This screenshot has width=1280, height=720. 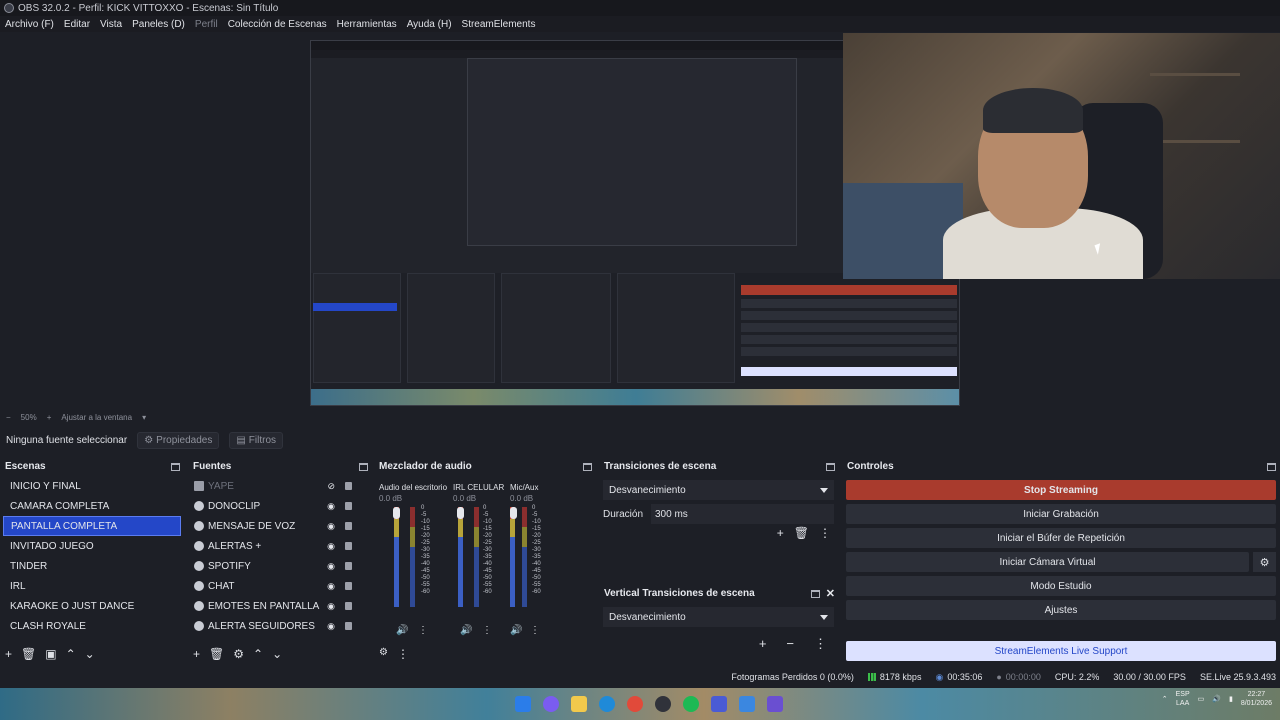 What do you see at coordinates (238, 654) in the screenshot?
I see `gear-icon: ⚙` at bounding box center [238, 654].